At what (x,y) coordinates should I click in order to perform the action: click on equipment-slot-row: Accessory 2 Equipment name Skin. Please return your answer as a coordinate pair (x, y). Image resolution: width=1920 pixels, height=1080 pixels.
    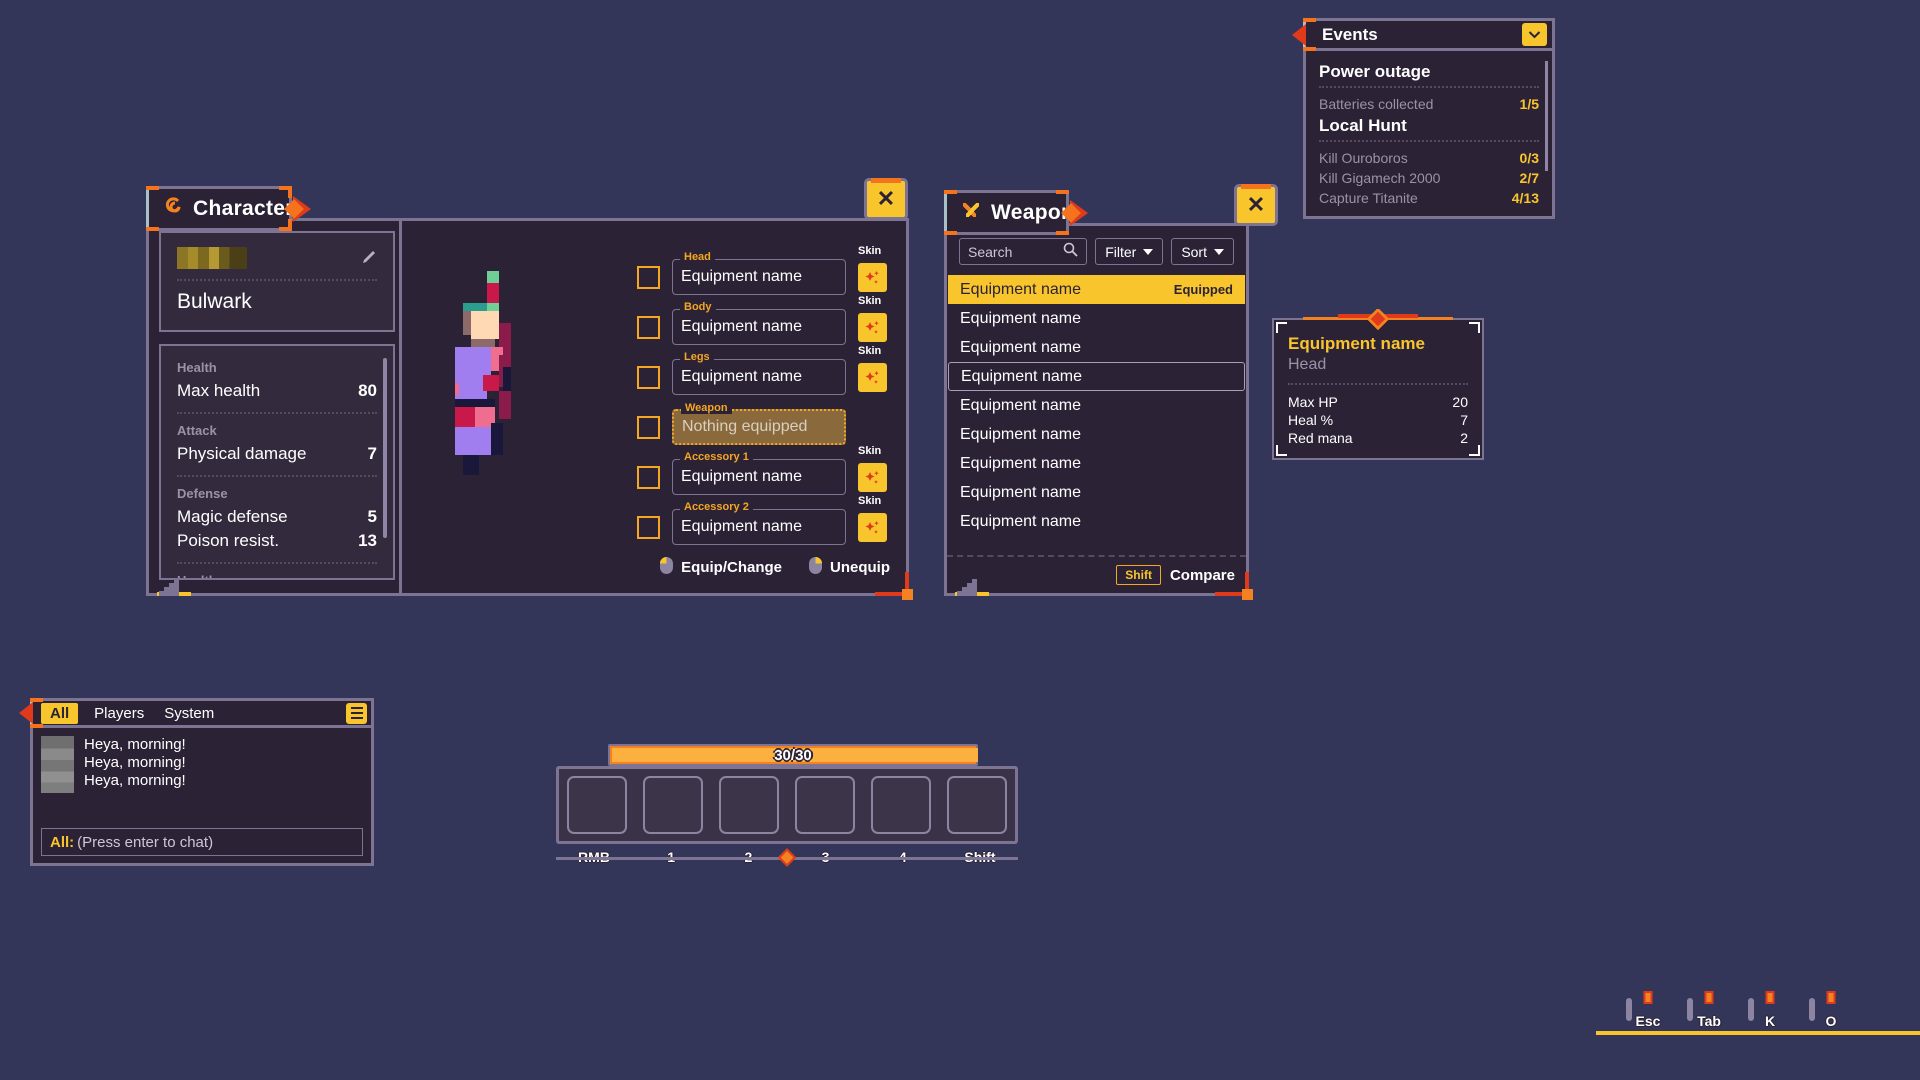
    Looking at the image, I should click on (762, 520).